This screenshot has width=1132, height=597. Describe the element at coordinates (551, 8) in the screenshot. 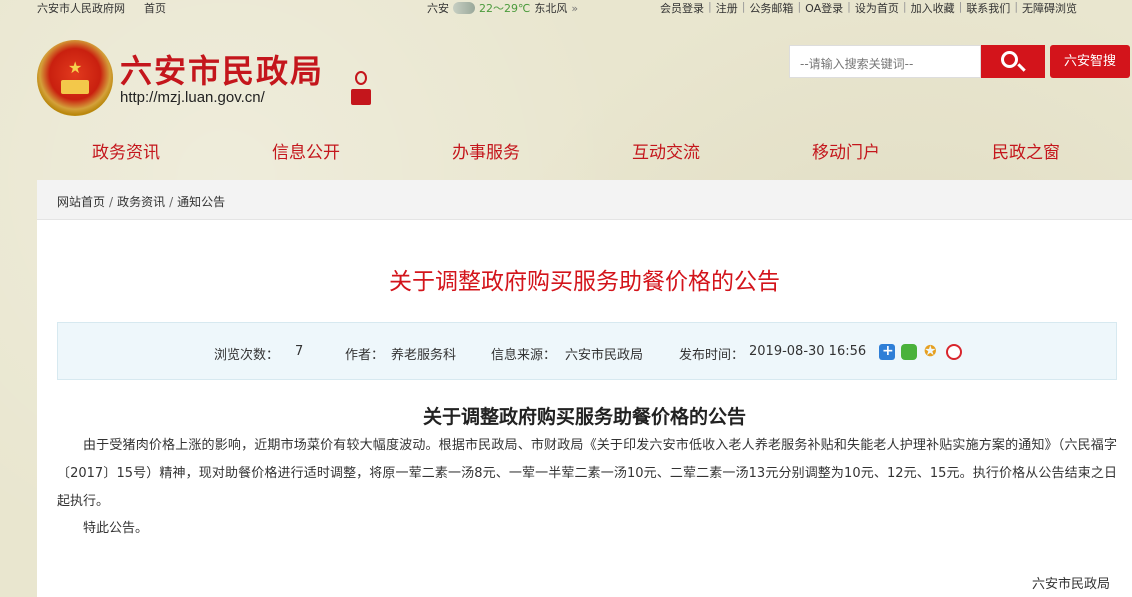

I see `weather-wind: 东北风` at that location.